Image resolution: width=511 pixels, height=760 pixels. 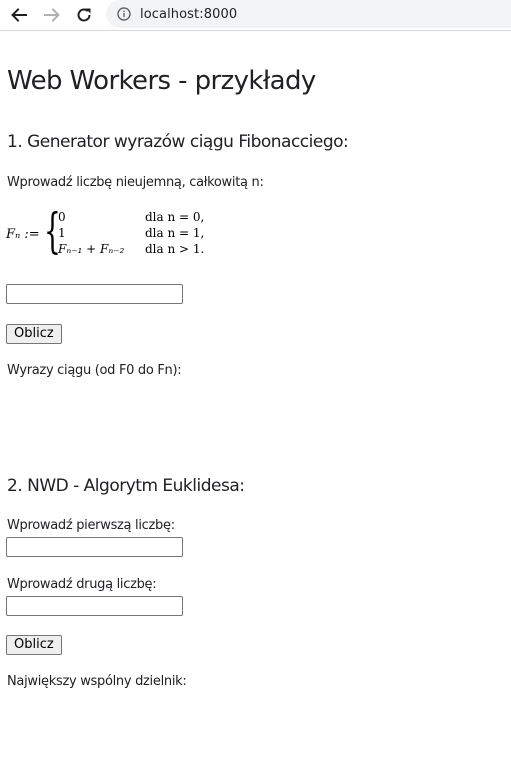 I want to click on address-bar: localhost:8000, so click(x=308, y=14).